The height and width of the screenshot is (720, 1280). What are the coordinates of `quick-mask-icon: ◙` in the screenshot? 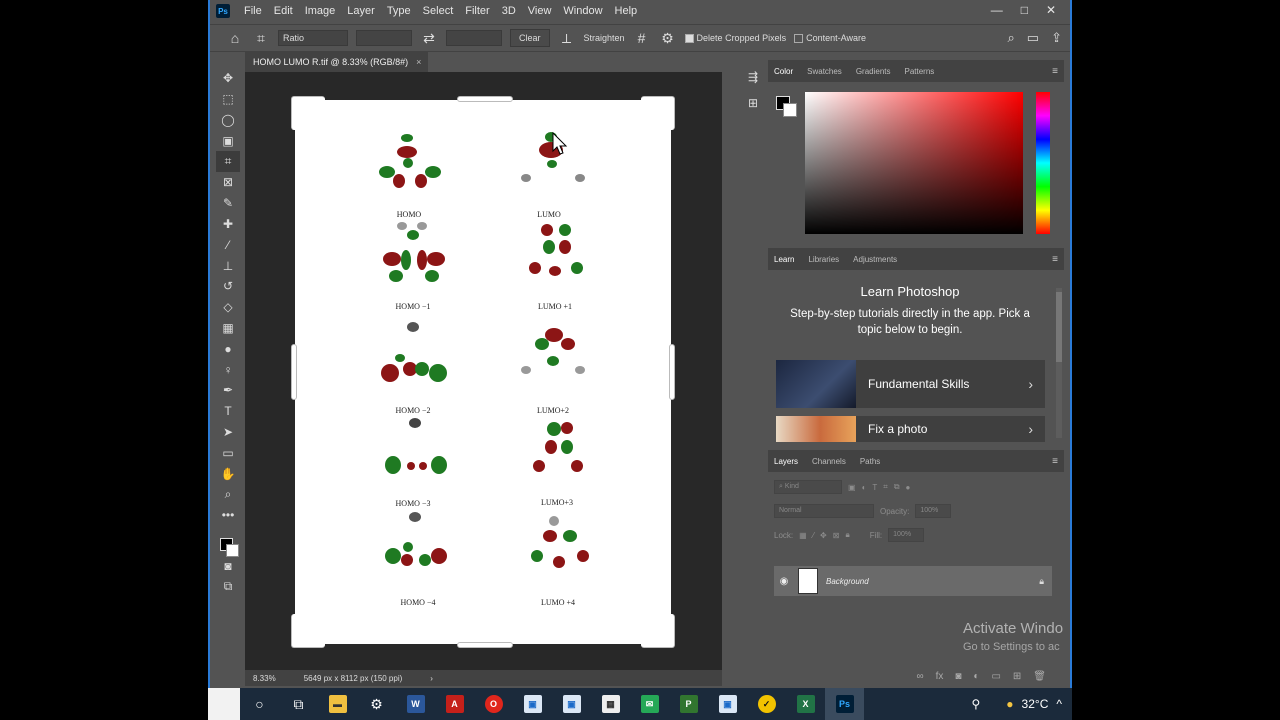 It's located at (228, 566).